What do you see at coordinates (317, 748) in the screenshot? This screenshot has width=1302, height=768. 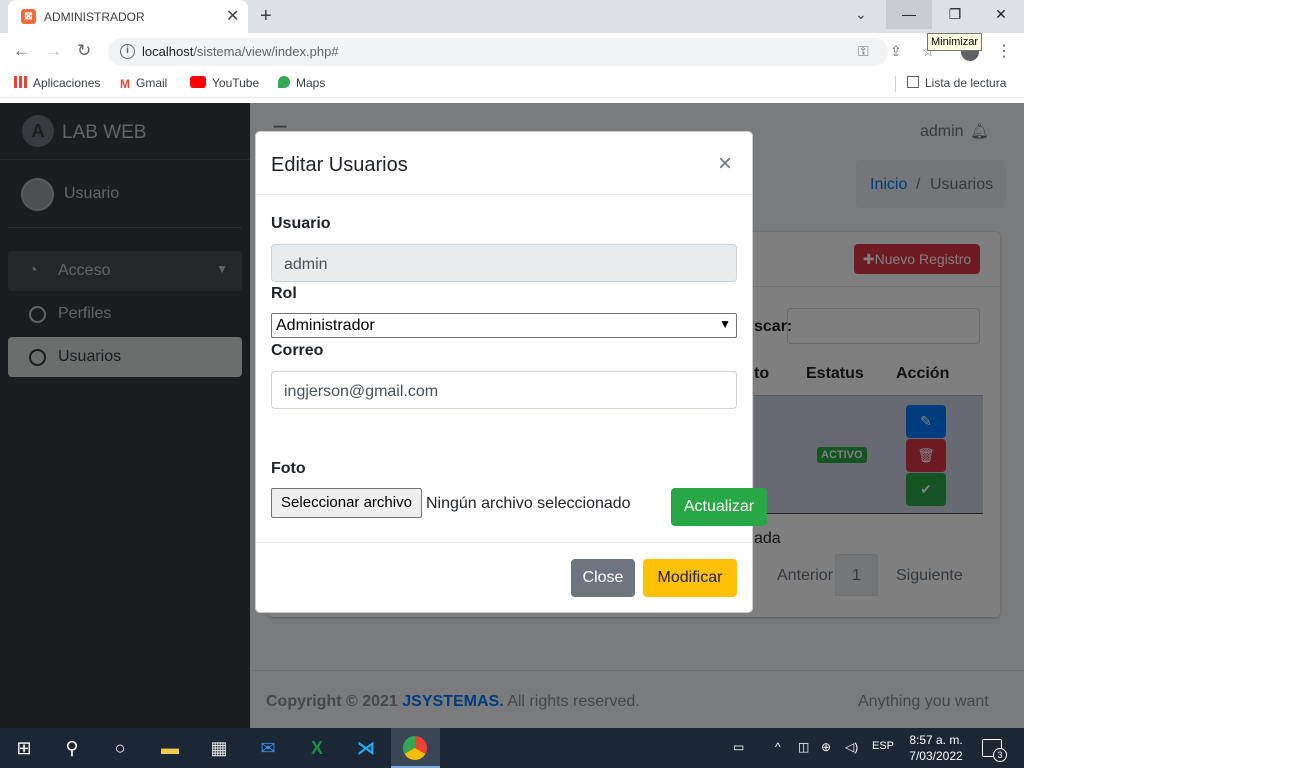 I see `excel-icon: X` at bounding box center [317, 748].